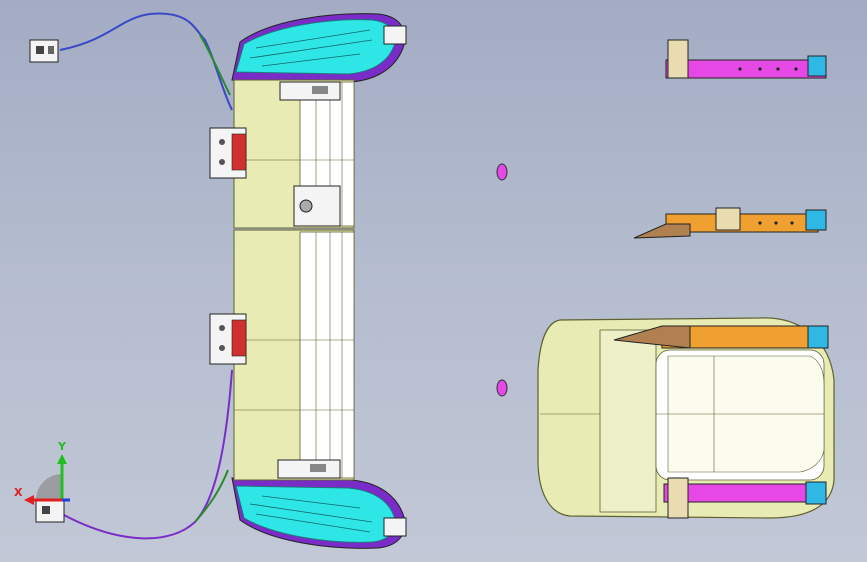 Image resolution: width=867 pixels, height=562 pixels. What do you see at coordinates (18, 492) in the screenshot?
I see `x-axis-label: X` at bounding box center [18, 492].